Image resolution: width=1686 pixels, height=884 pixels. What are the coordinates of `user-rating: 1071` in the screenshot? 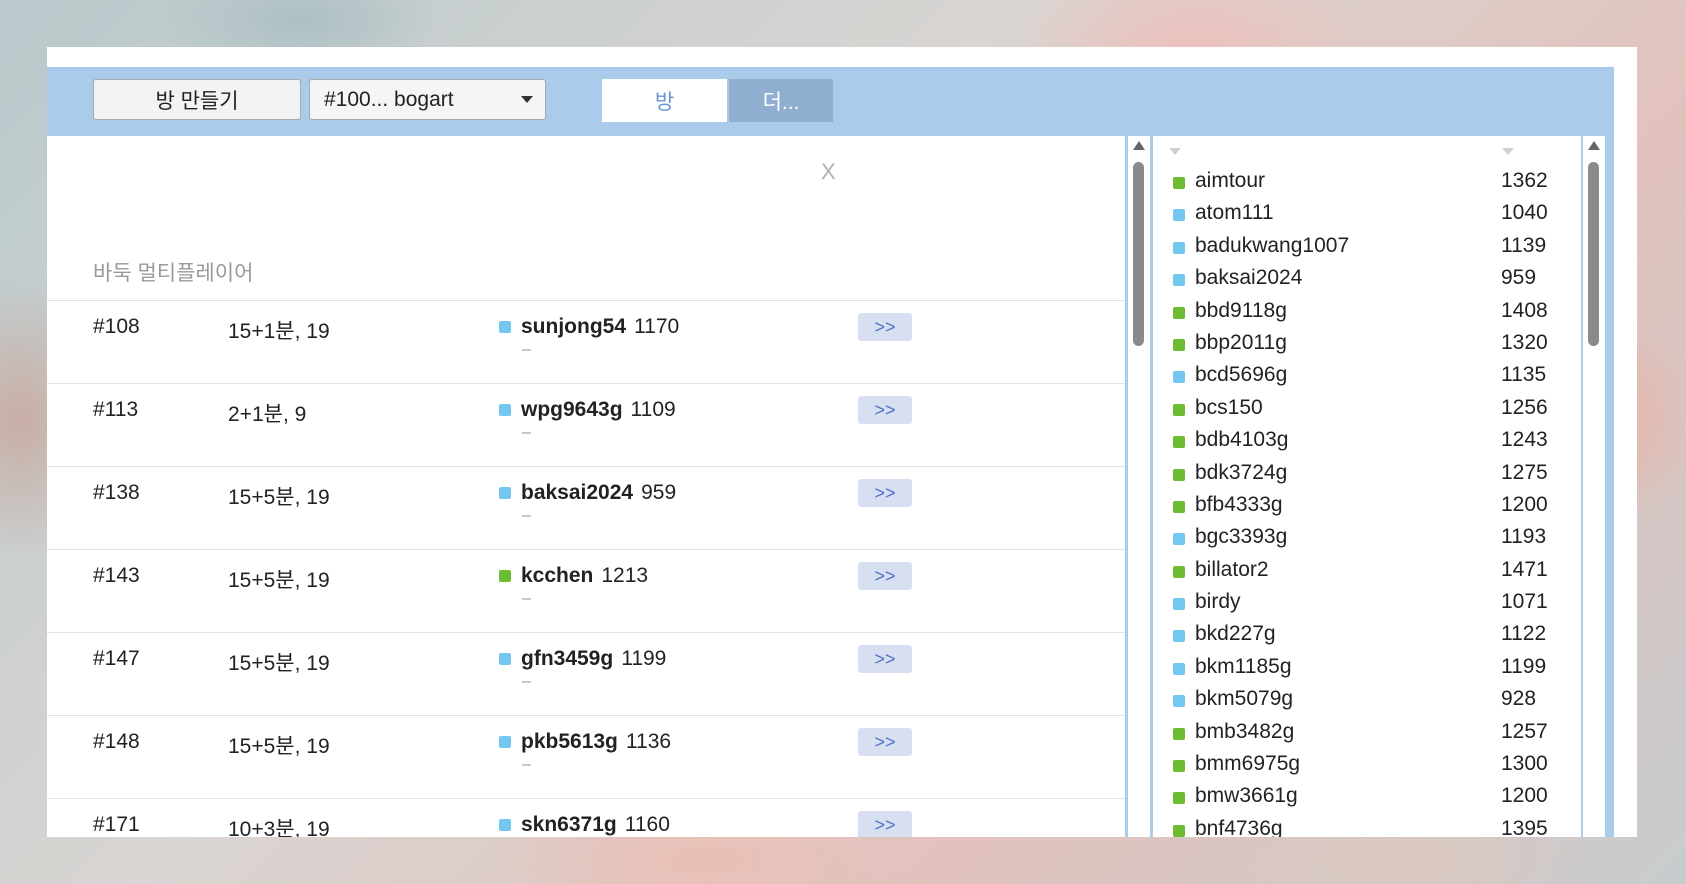 It's located at (1524, 602).